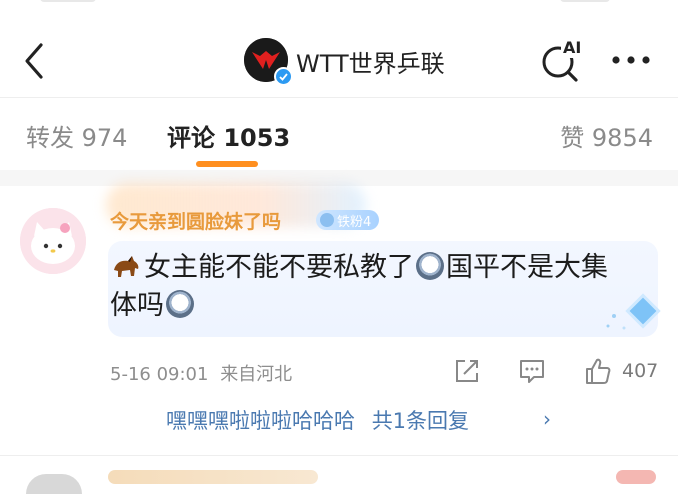 The width and height of the screenshot is (678, 494). Describe the element at coordinates (260, 421) in the screenshot. I see `reply-preview-text: 嘿嘿嘿啦啦啦哈哈哈` at that location.